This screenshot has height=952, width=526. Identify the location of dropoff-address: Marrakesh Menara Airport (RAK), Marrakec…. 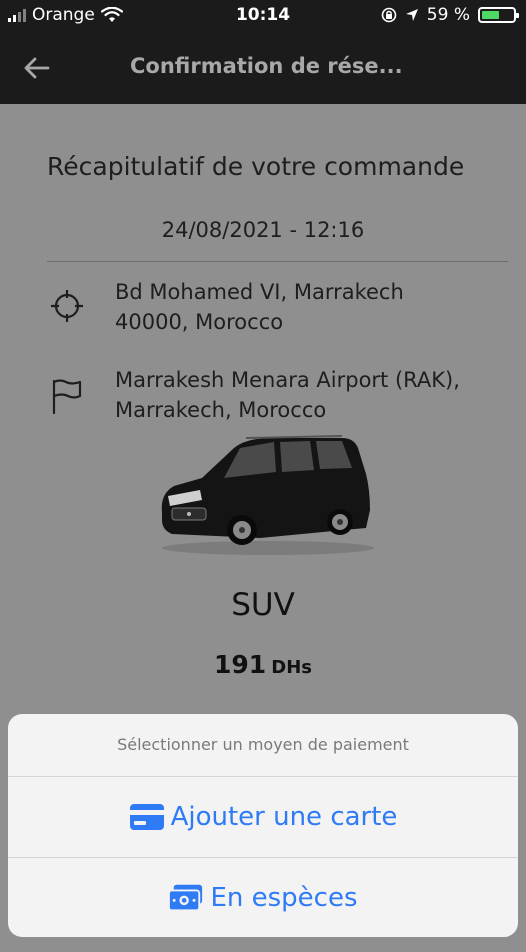
(305, 395).